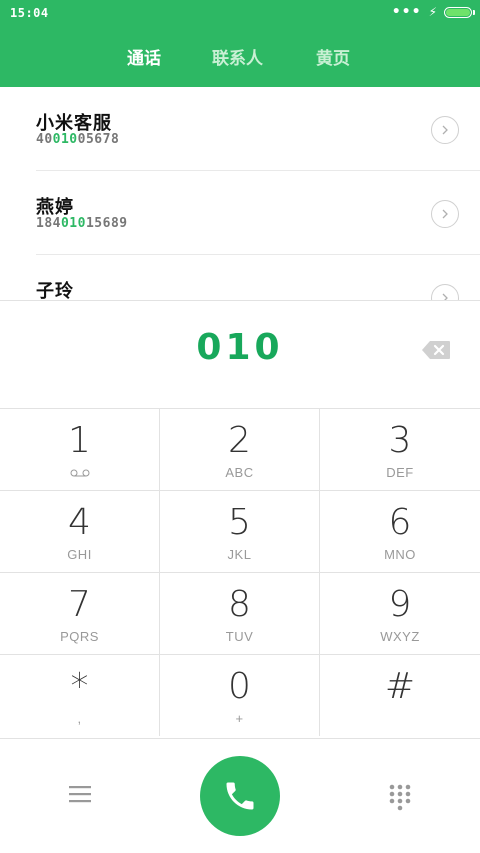  What do you see at coordinates (240, 277) in the screenshot?
I see `list-item: 子玲` at bounding box center [240, 277].